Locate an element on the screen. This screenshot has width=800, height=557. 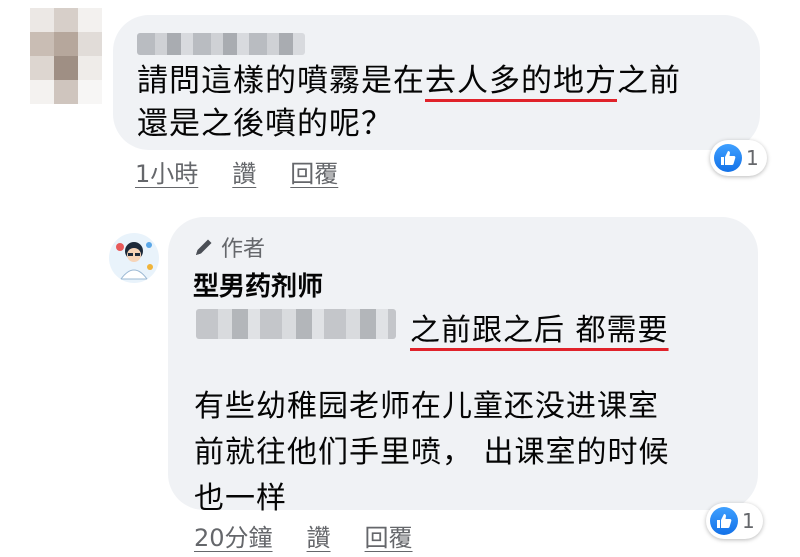
comment-like-button: 讚 is located at coordinates (244, 174).